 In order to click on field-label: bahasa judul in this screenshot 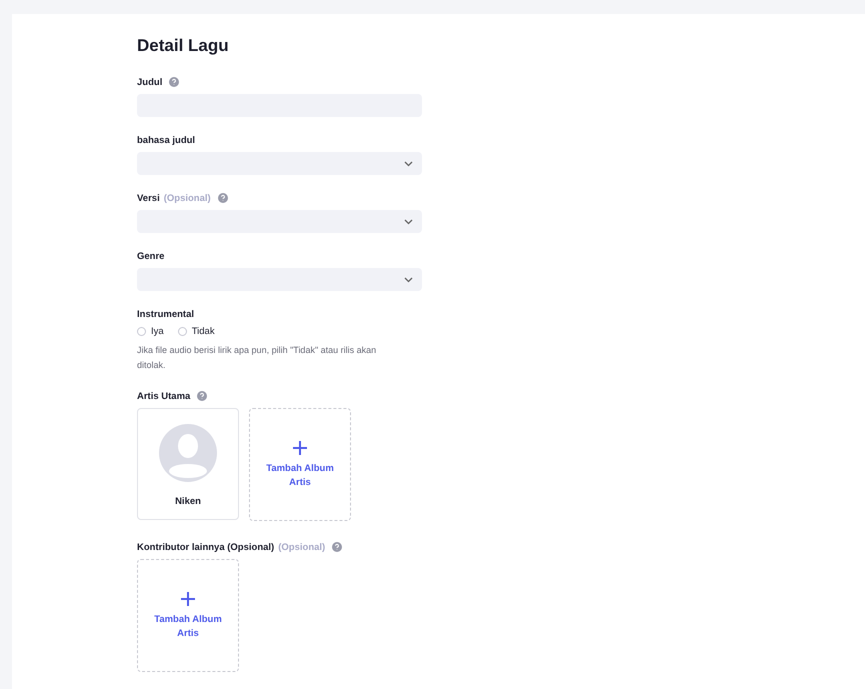, I will do `click(166, 140)`.